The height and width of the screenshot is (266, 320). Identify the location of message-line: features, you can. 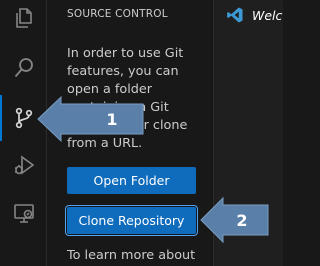
(123, 71).